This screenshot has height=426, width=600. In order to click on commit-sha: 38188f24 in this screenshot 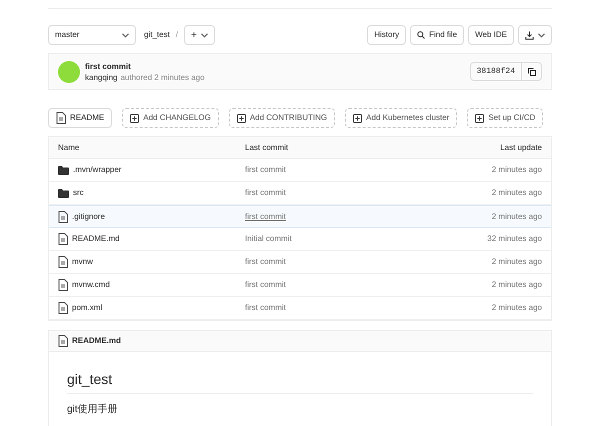, I will do `click(496, 71)`.